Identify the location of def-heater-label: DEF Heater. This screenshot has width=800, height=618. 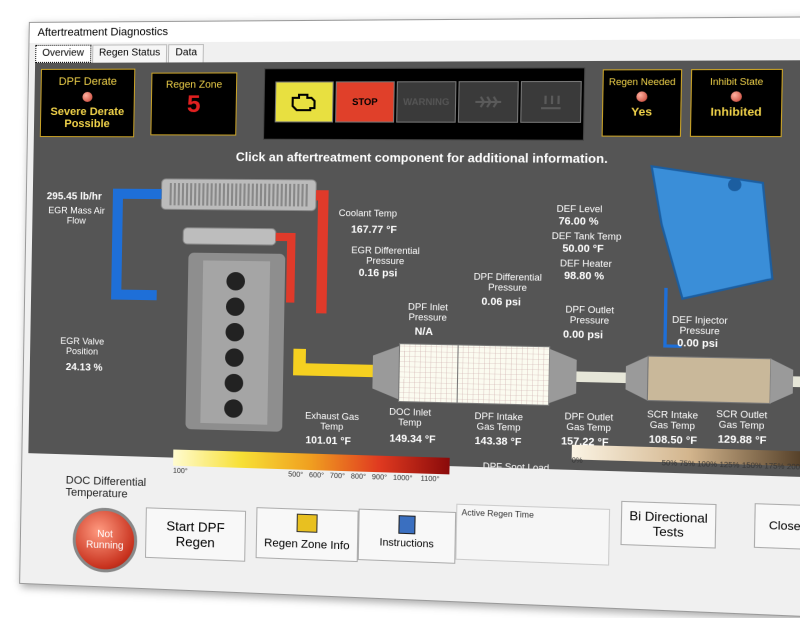
(585, 263).